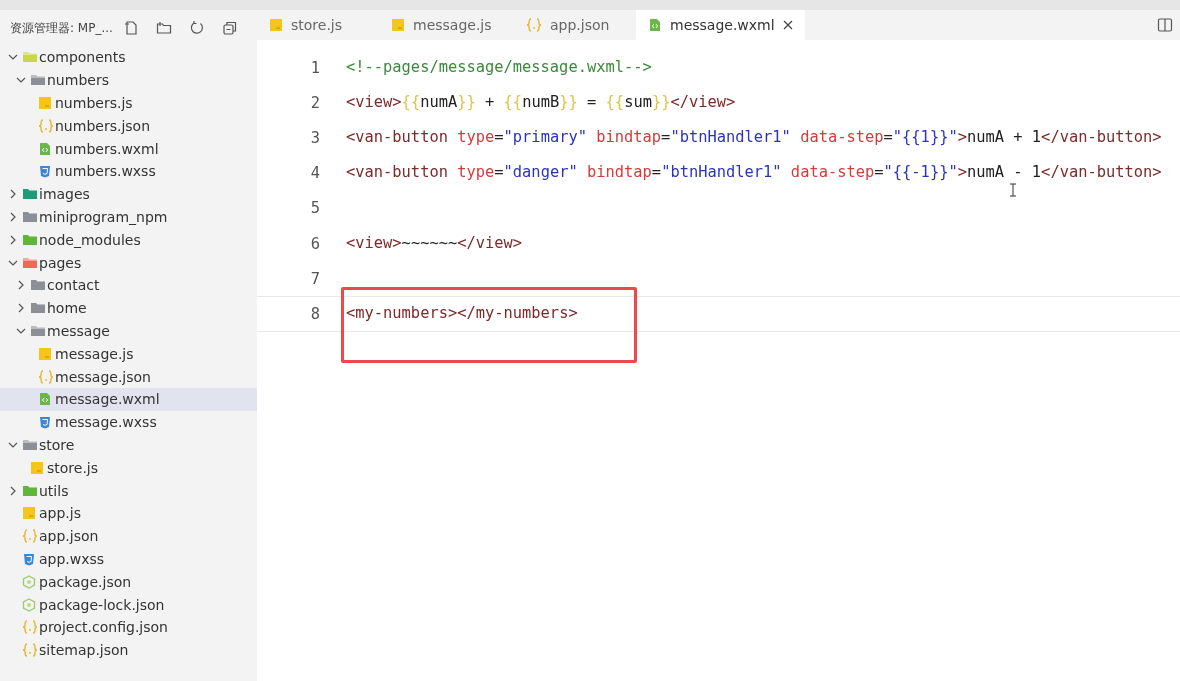  What do you see at coordinates (128, 80) in the screenshot?
I see `tree-item: numbers` at bounding box center [128, 80].